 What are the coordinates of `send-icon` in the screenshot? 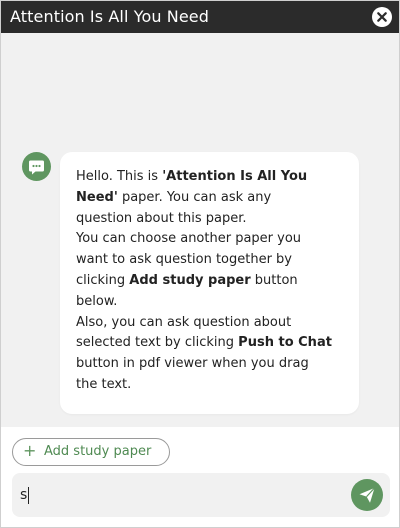 It's located at (367, 495).